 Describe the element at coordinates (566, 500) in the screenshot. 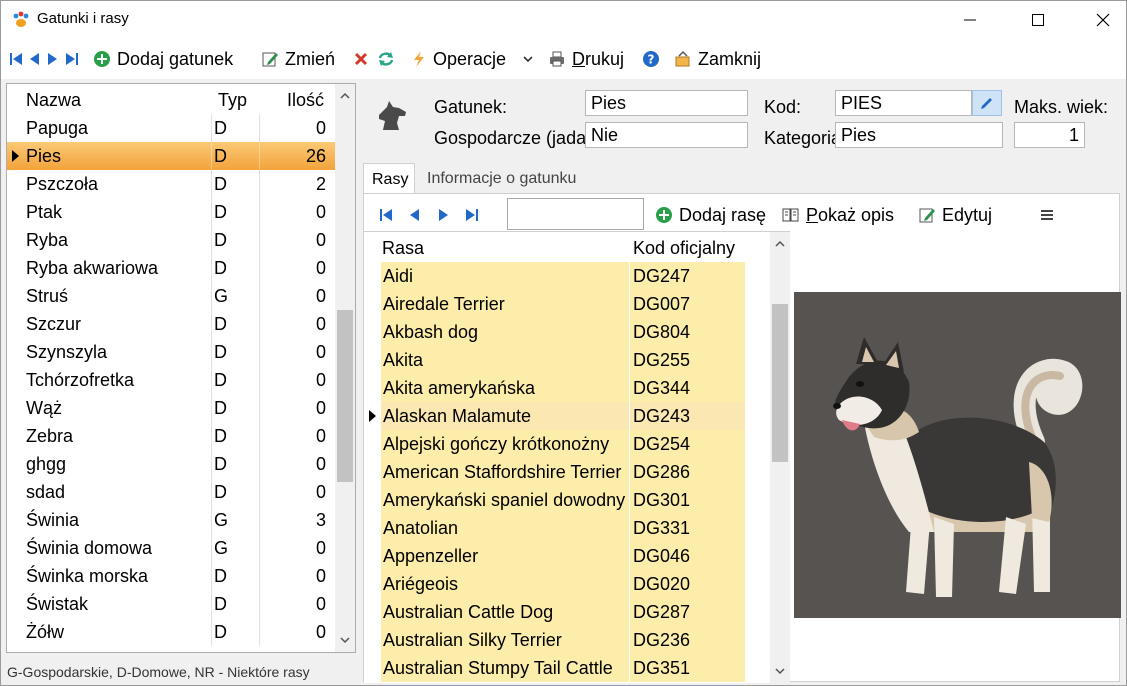

I see `breed-row: Amerykański spaniel dowodny DG301` at that location.